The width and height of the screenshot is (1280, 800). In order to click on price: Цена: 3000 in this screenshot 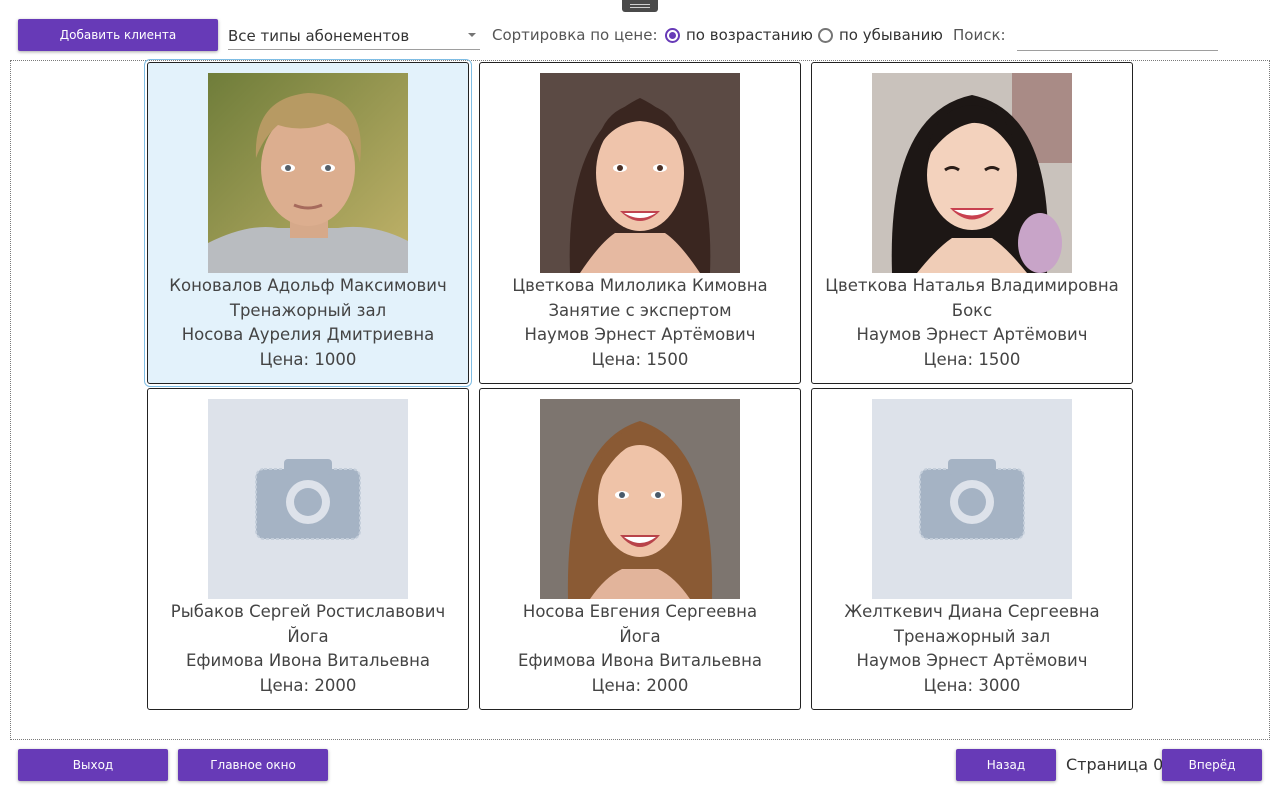, I will do `click(972, 685)`.